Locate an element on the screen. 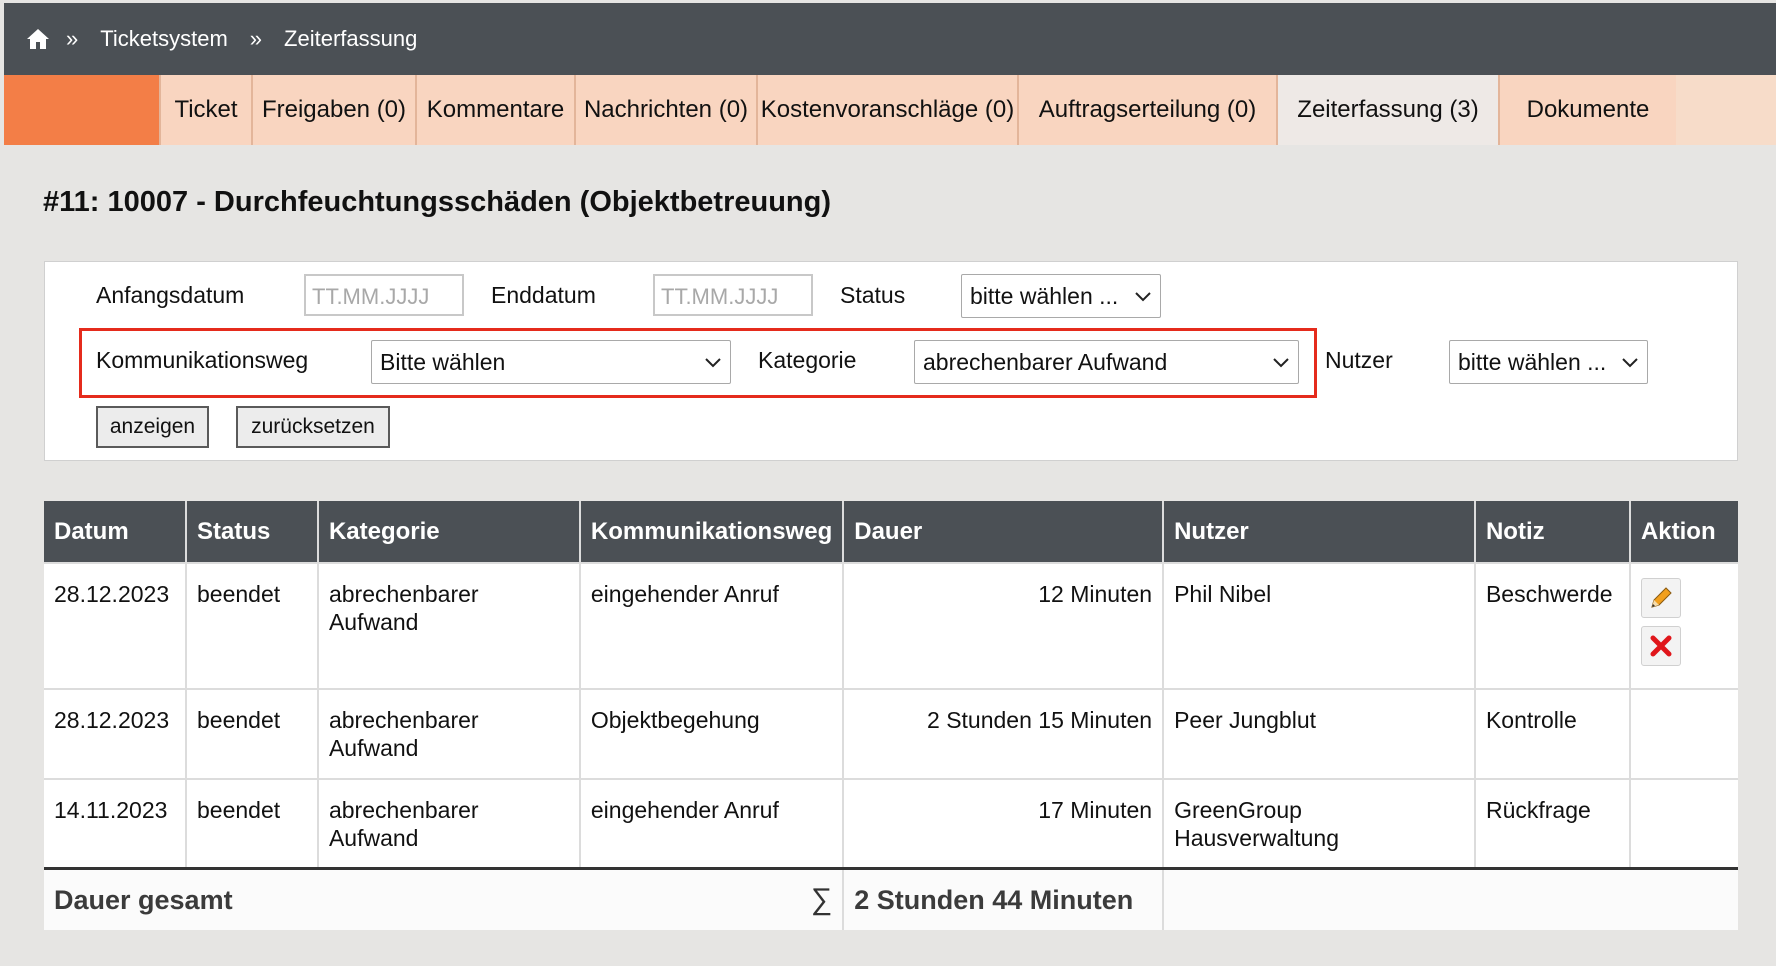 This screenshot has height=966, width=1776. edit-button is located at coordinates (1660, 598).